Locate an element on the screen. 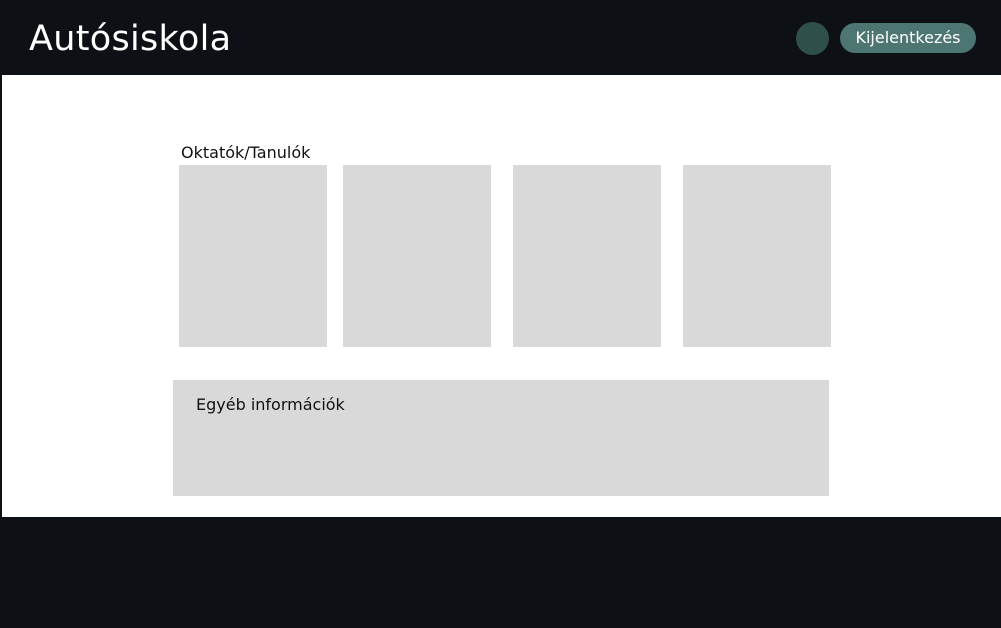 This screenshot has width=1001, height=628. info-title: Egyéb információk is located at coordinates (270, 404).